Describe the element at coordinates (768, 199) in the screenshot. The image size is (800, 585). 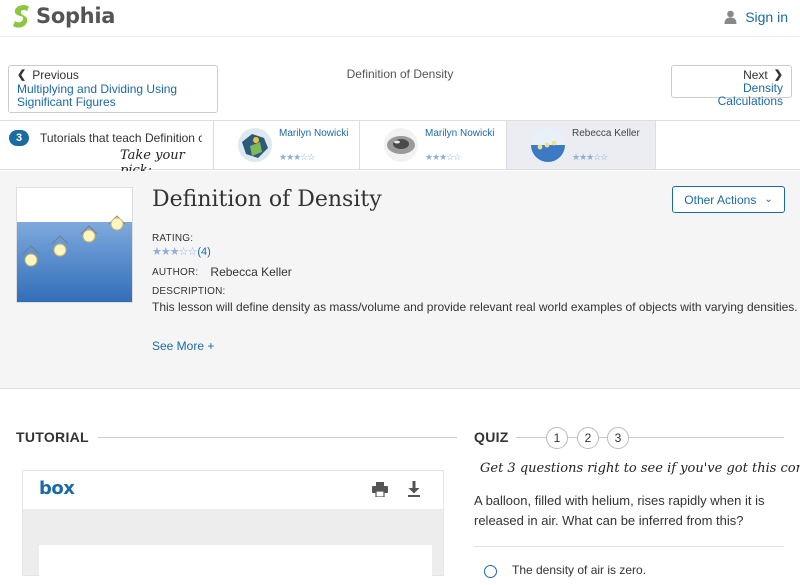
I see `chevron-down-icon: ⌄` at that location.